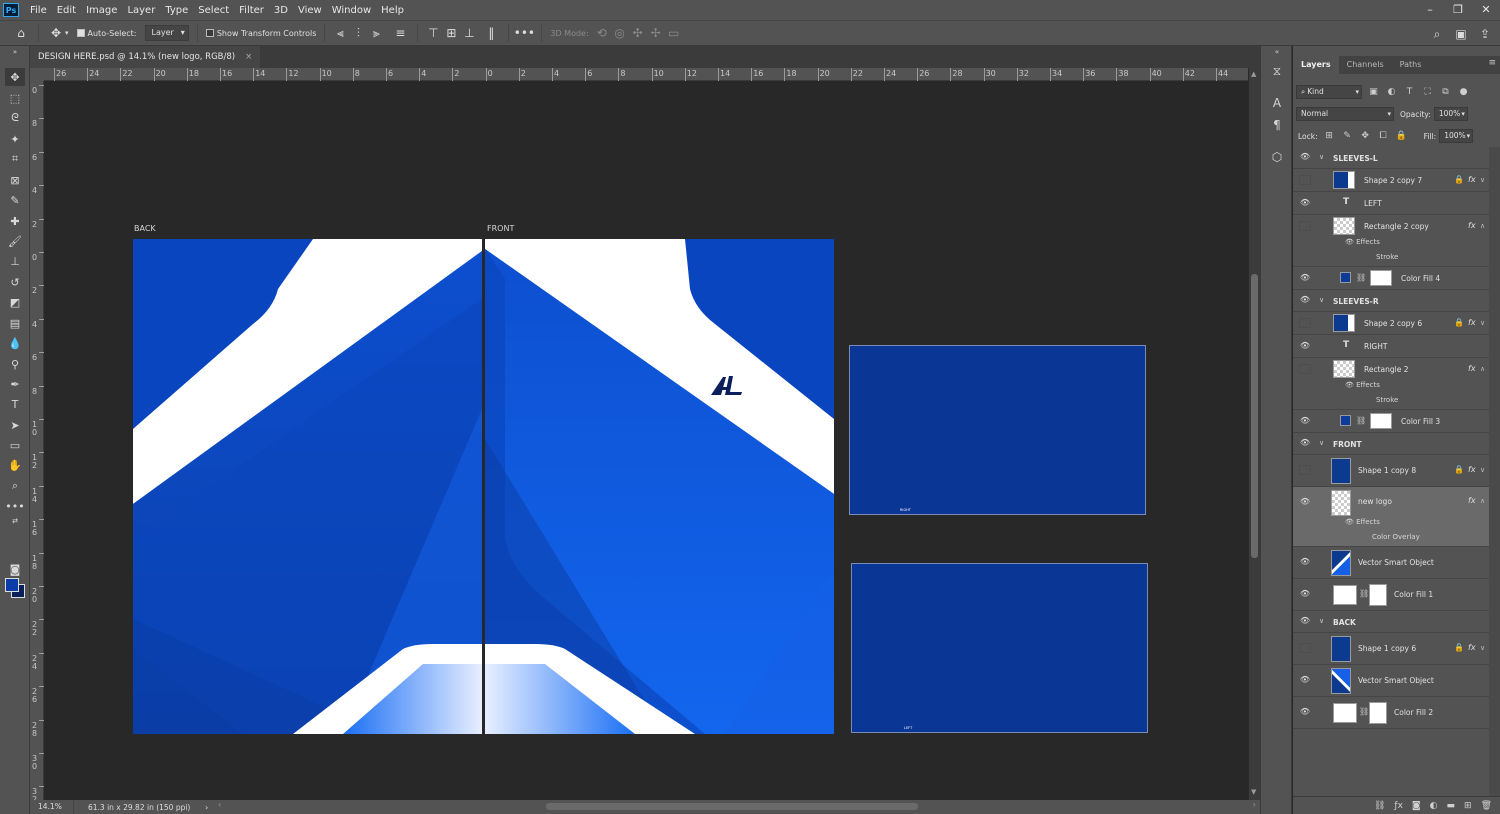  Describe the element at coordinates (1277, 158) in the screenshot. I see `3d-panel-icon: ⬡` at that location.